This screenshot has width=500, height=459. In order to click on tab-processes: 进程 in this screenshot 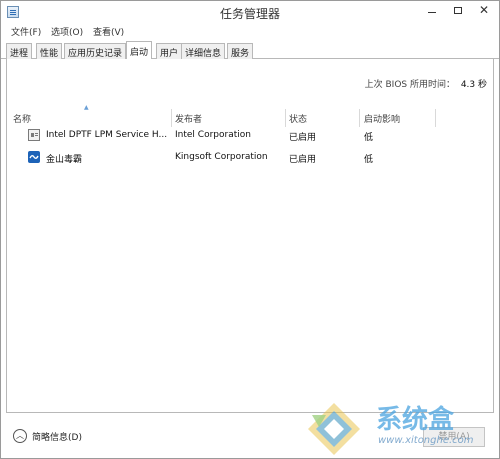, I will do `click(19, 51)`.